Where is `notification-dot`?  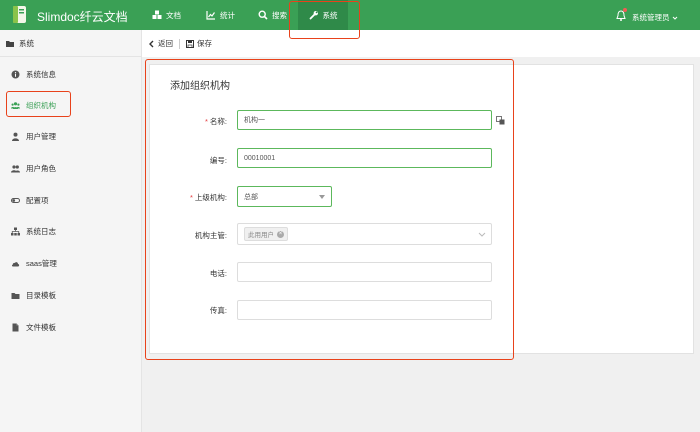 notification-dot is located at coordinates (625, 10).